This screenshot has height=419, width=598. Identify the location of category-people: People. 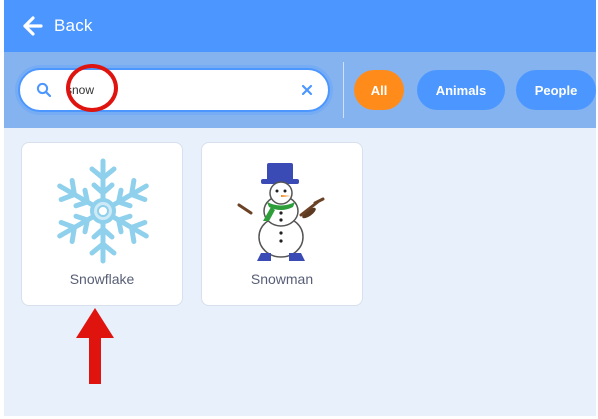
(556, 90).